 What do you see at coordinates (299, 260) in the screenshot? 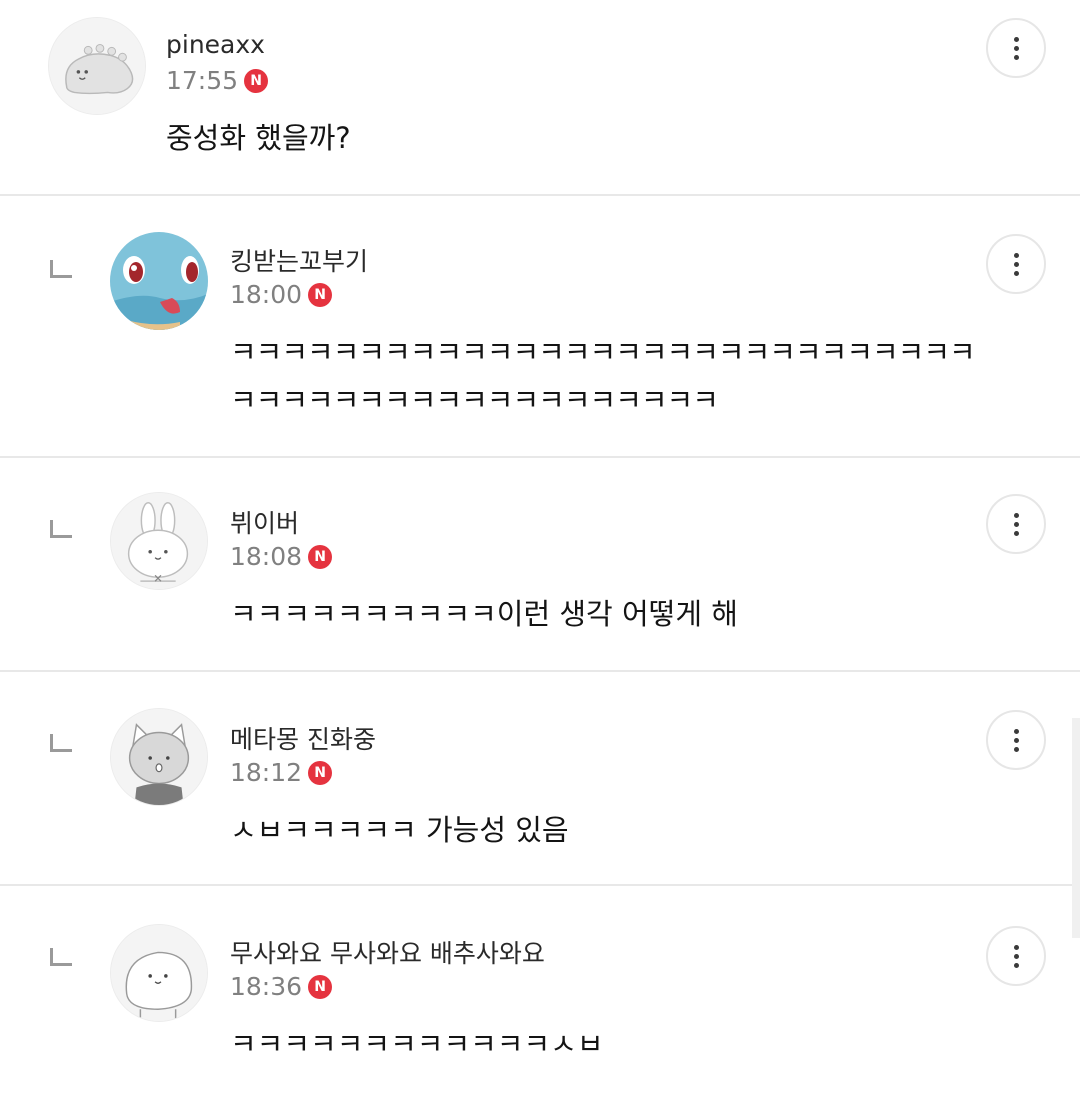
I see `comment-author: 킹받는꼬부기` at bounding box center [299, 260].